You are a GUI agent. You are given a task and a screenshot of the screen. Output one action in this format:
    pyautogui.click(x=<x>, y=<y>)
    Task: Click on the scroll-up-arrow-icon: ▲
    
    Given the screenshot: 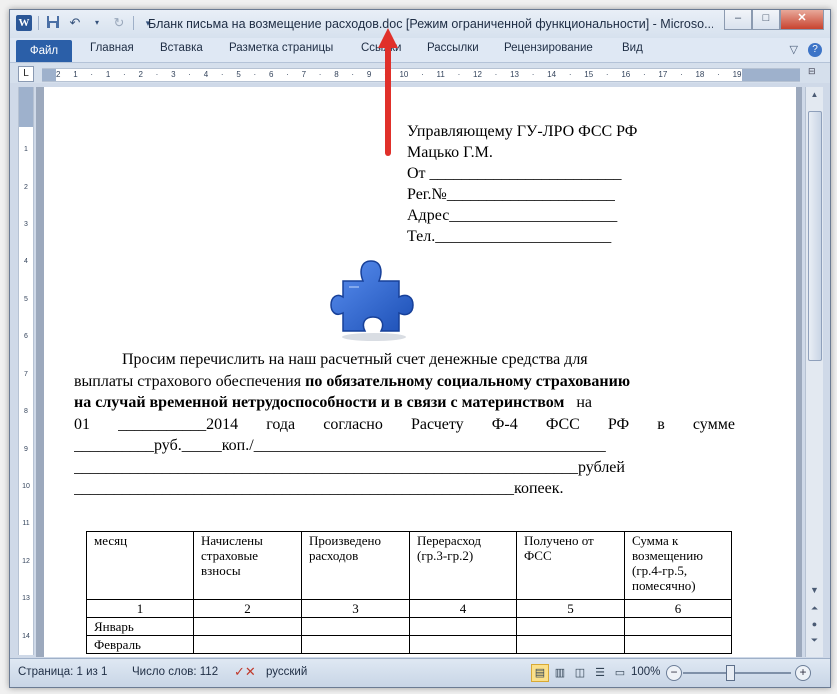 What is the action you would take?
    pyautogui.click(x=814, y=95)
    